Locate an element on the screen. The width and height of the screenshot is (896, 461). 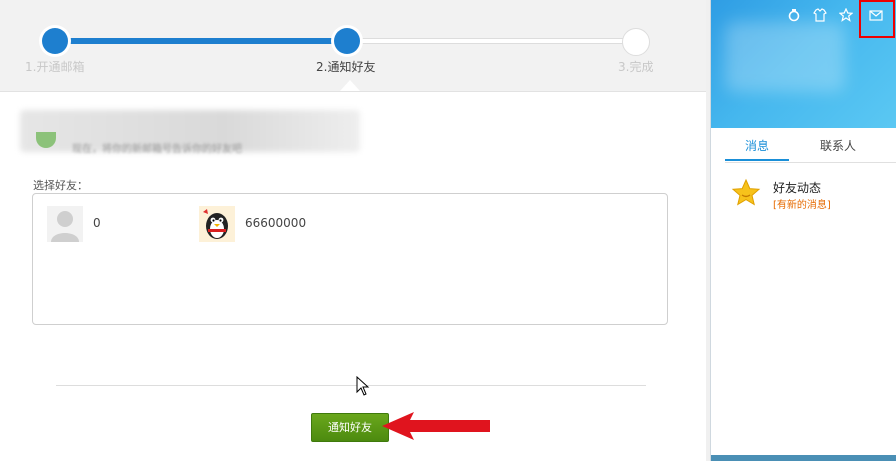
select-friends-label: 选择好友： is located at coordinates (60, 185).